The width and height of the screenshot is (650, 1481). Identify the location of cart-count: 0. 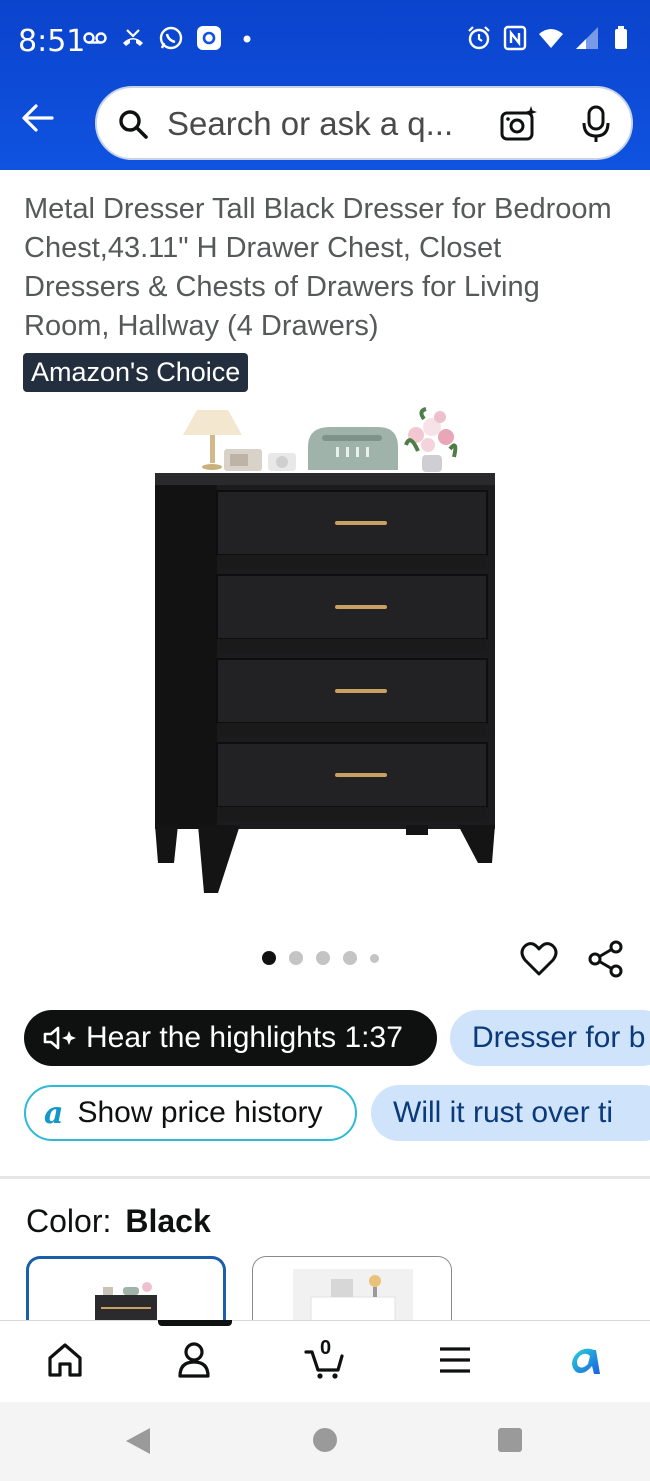
(326, 1348).